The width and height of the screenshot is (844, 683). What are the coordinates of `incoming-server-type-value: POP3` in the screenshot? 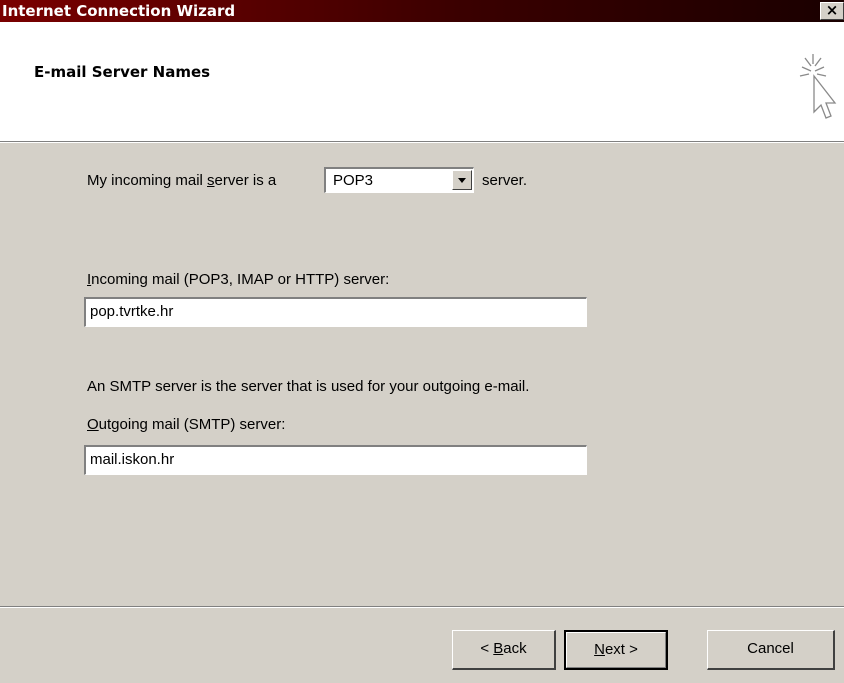 It's located at (353, 180).